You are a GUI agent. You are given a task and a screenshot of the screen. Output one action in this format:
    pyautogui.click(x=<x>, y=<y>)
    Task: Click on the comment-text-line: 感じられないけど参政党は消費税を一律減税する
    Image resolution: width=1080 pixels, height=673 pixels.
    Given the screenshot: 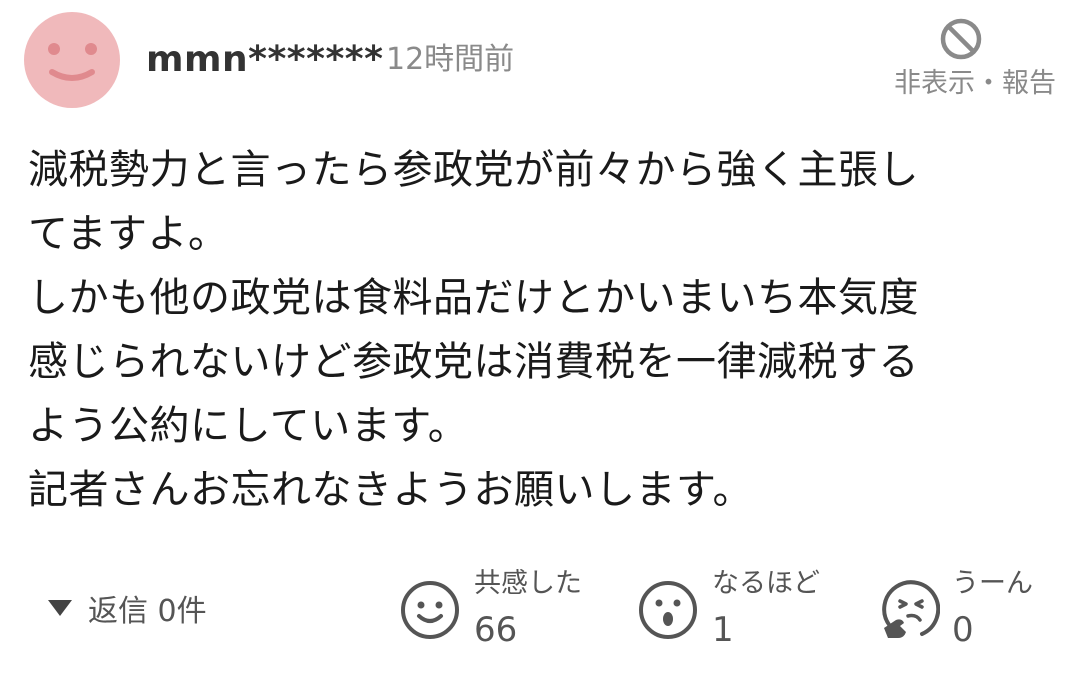 What is the action you would take?
    pyautogui.click(x=473, y=362)
    